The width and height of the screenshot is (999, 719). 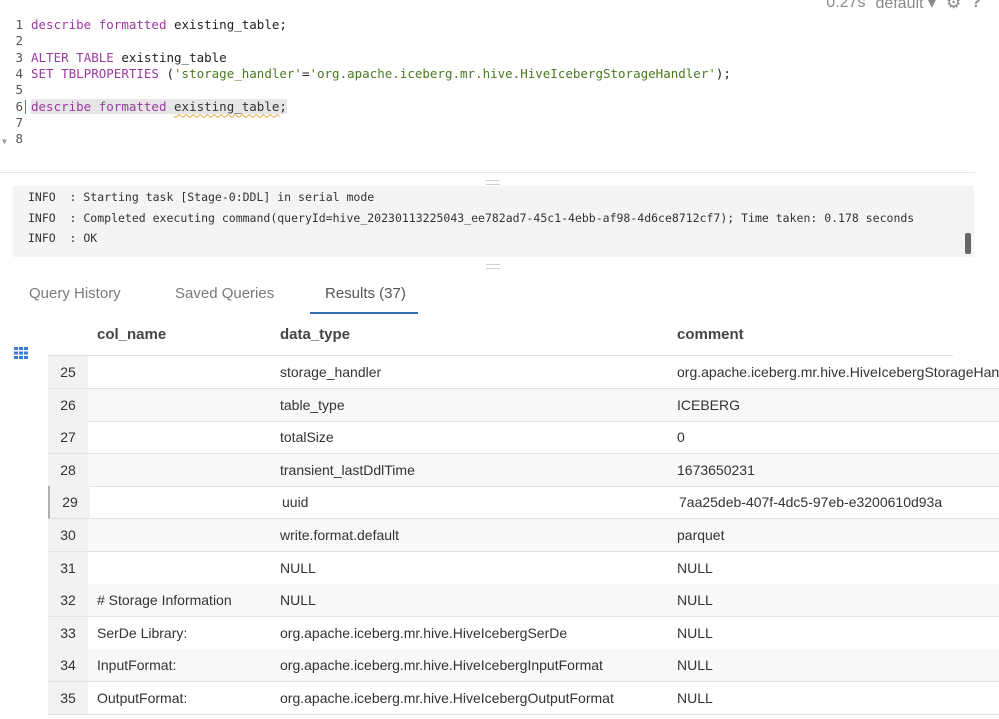 I want to click on code-token: existing_table;, so click(x=226, y=24).